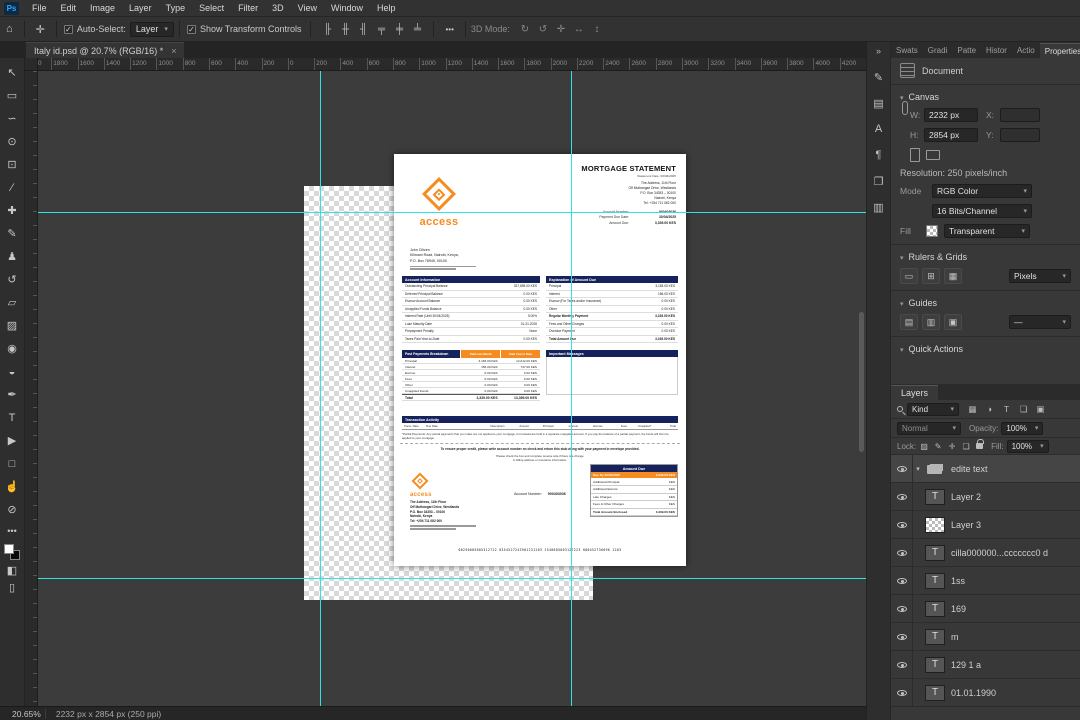  What do you see at coordinates (909, 322) in the screenshot?
I see `new-guide-icon: ▤` at bounding box center [909, 322].